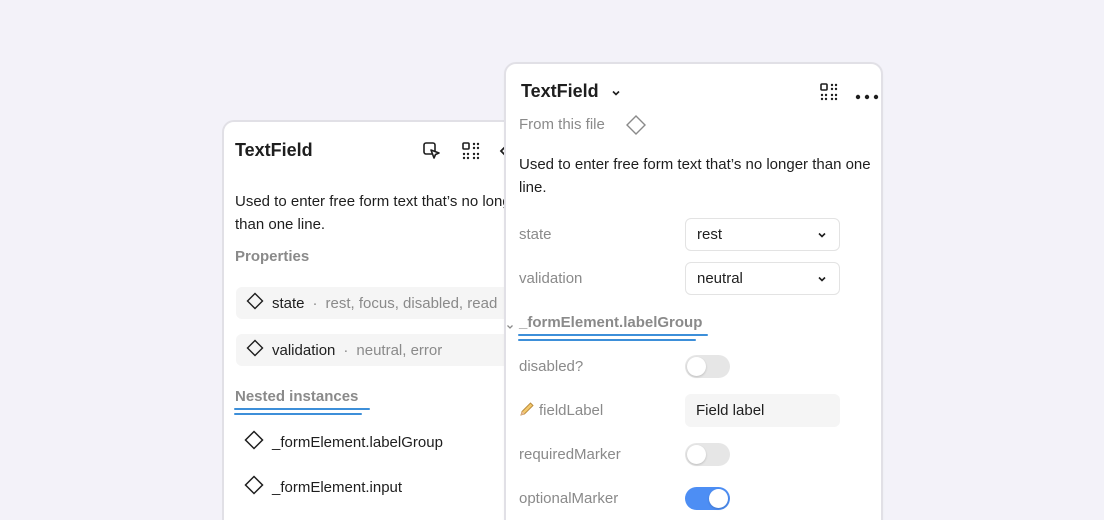 The width and height of the screenshot is (1104, 520). What do you see at coordinates (297, 396) in the screenshot?
I see `nested-instances-label: Nested instances` at bounding box center [297, 396].